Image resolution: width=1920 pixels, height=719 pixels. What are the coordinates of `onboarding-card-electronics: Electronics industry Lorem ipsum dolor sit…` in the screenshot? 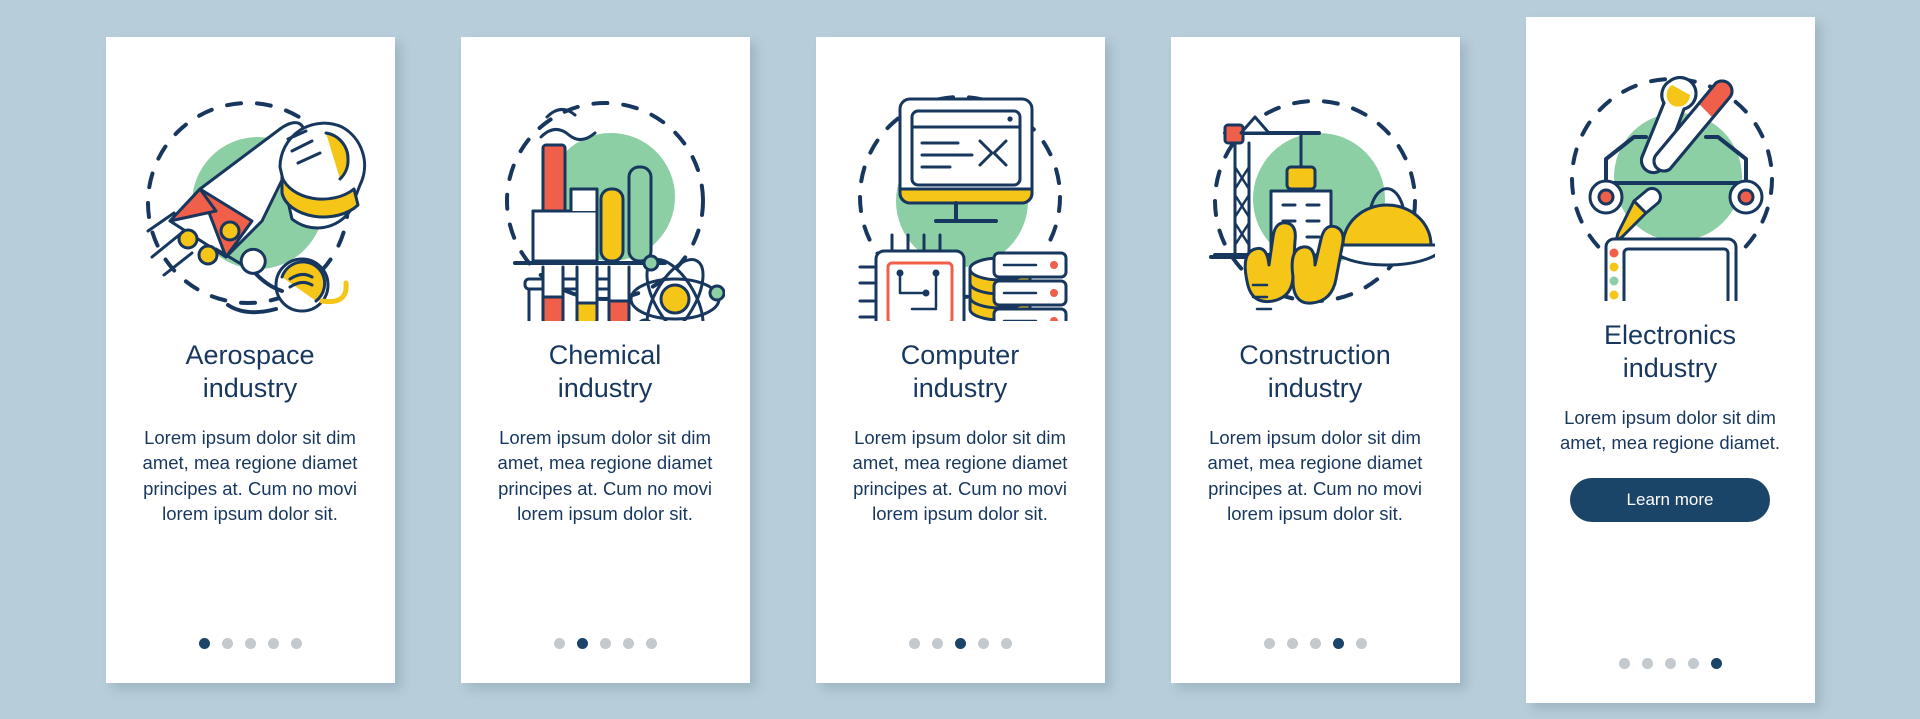 It's located at (1670, 359).